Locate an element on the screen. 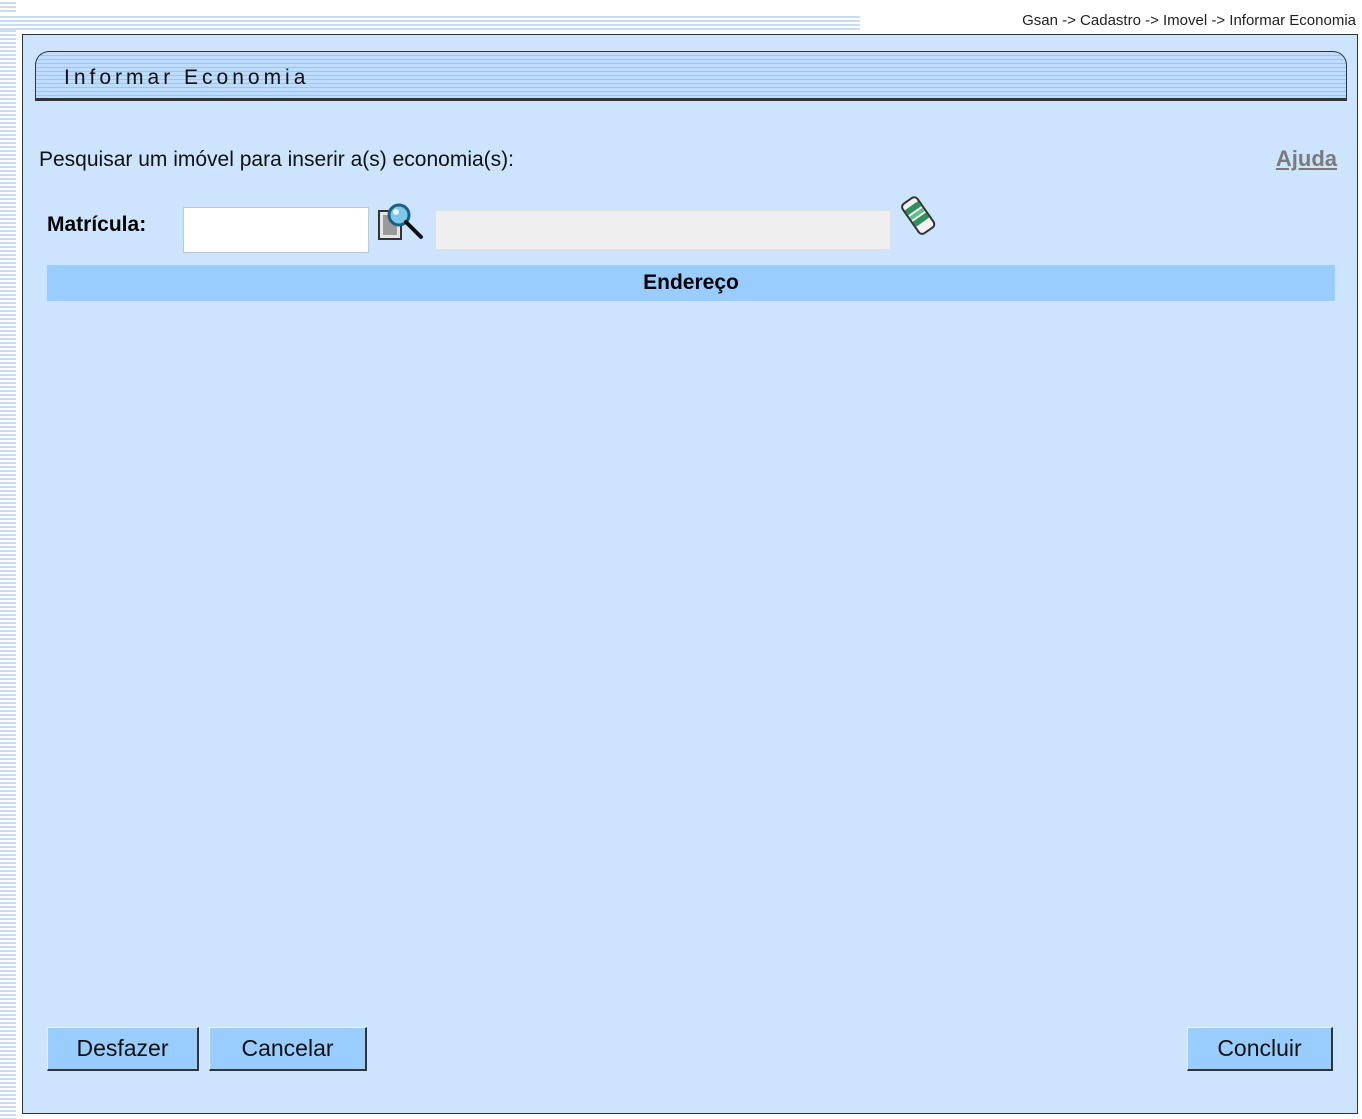 This screenshot has height=1119, width=1362. matricula-input is located at coordinates (276, 230).